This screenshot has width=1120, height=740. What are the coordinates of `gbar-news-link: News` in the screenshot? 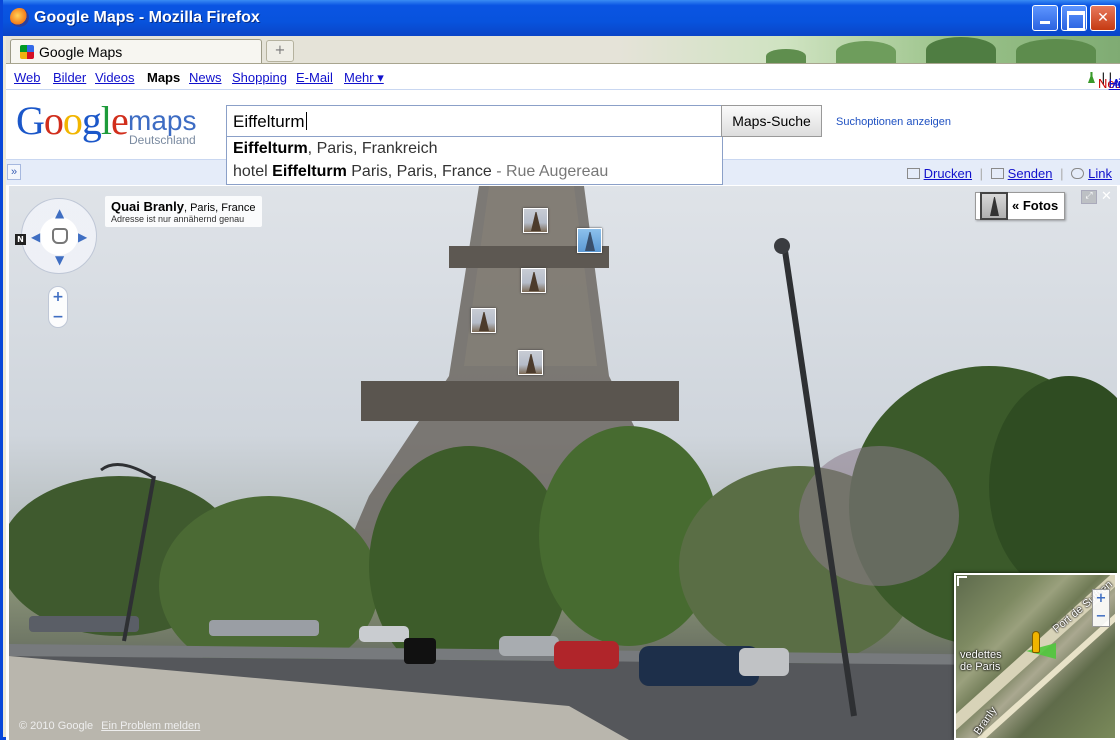 It's located at (205, 77).